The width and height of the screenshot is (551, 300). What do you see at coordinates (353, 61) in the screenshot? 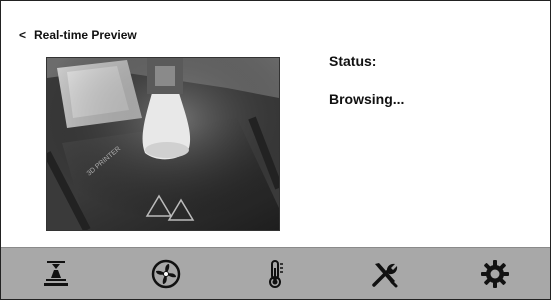
I see `status-label: Status:` at bounding box center [353, 61].